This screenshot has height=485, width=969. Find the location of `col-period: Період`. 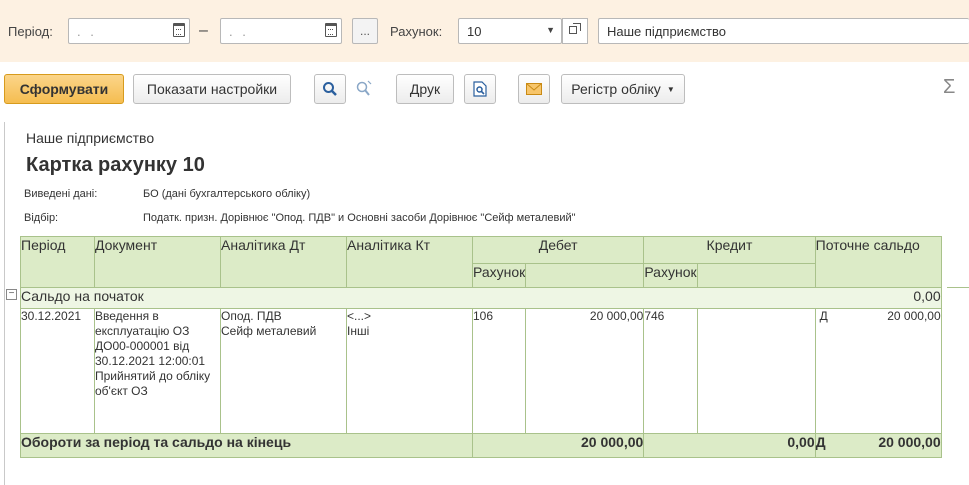

col-period: Період is located at coordinates (57, 262).